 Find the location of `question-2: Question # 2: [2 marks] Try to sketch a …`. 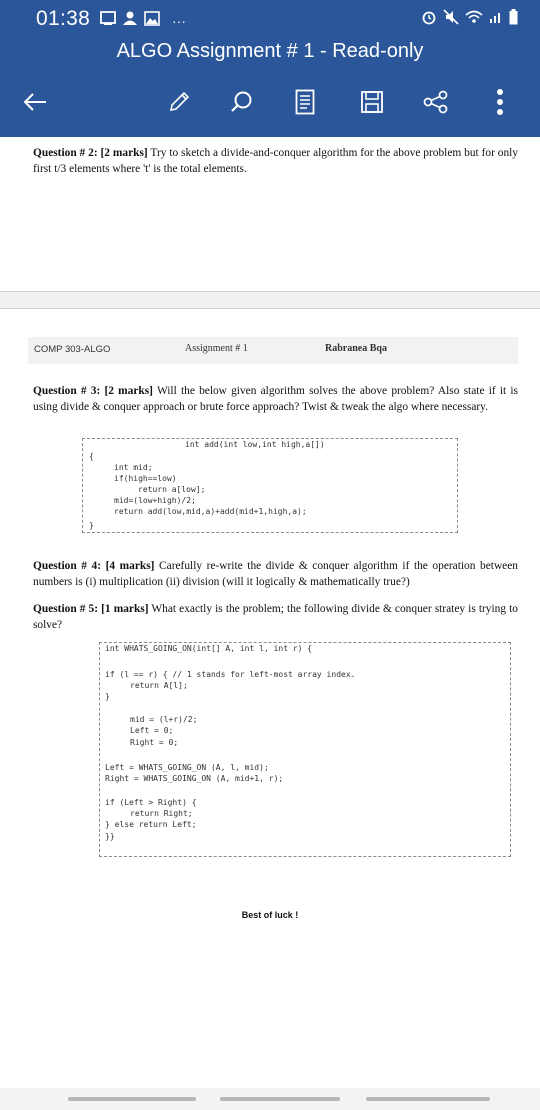

question-2: Question # 2: [2 marks] Try to sketch a … is located at coordinates (275, 161).